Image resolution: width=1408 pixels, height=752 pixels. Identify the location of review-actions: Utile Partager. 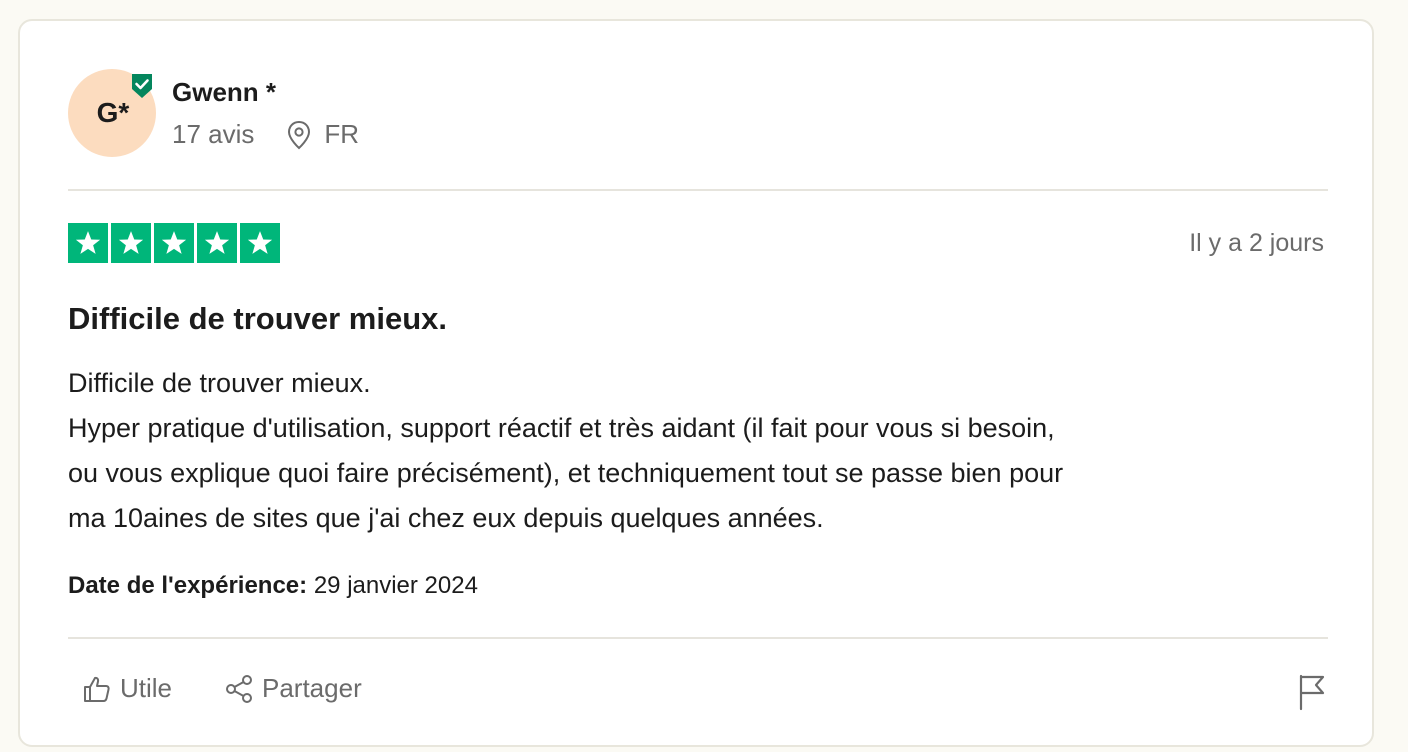
(698, 693).